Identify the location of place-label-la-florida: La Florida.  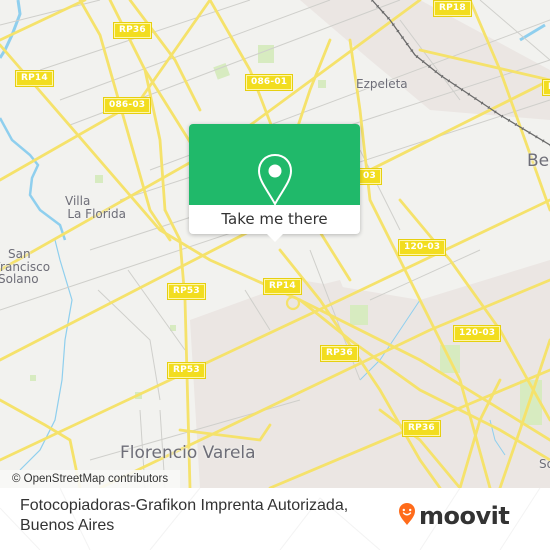
(96, 213).